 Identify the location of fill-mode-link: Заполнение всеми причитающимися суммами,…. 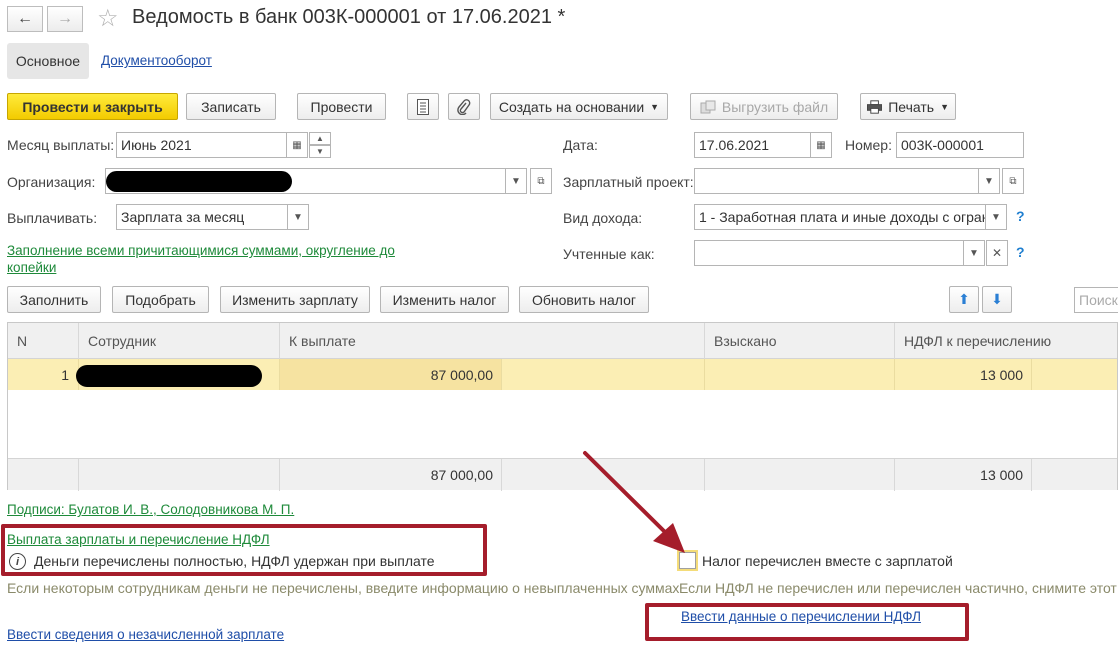
(217, 259).